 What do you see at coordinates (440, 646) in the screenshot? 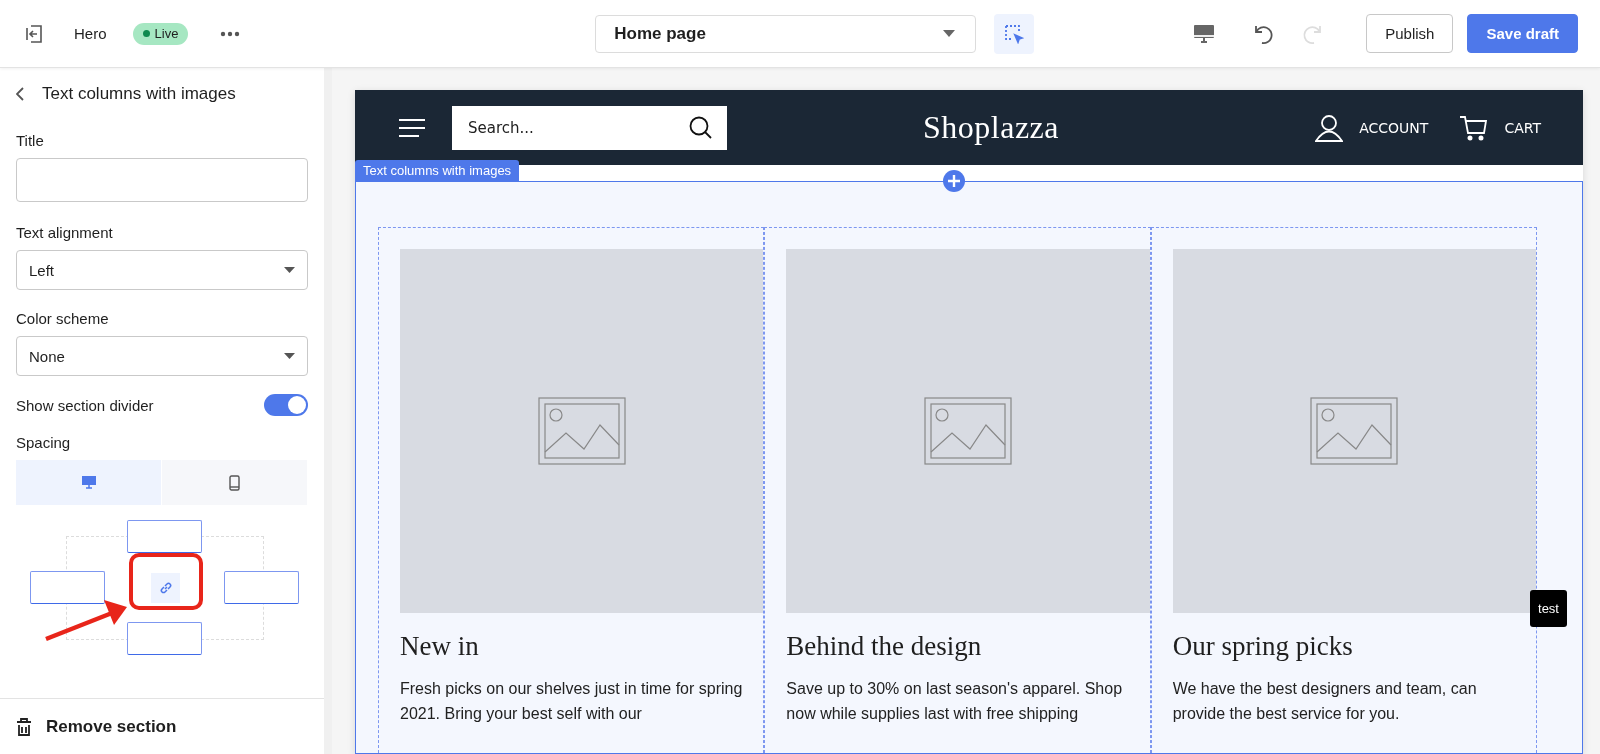
I see `column-title: New in` at bounding box center [440, 646].